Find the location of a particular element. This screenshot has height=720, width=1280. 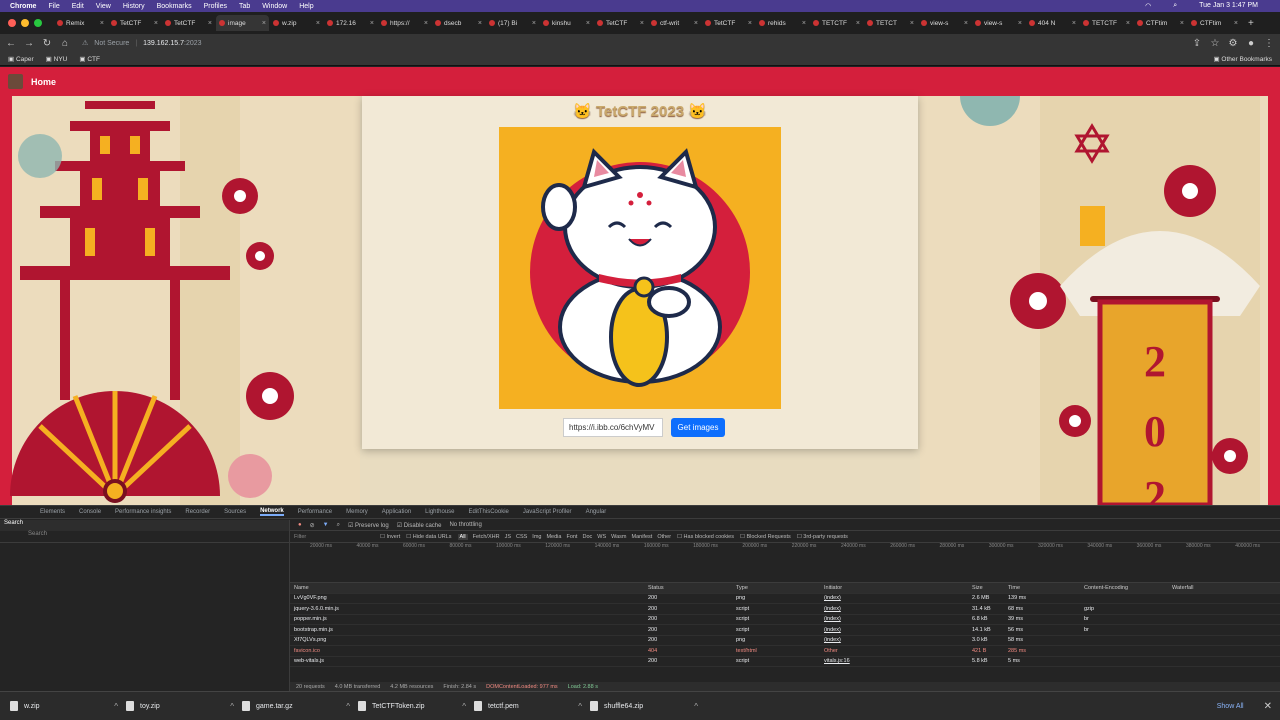

back-arrow-icon: ← is located at coordinates (11, 43).